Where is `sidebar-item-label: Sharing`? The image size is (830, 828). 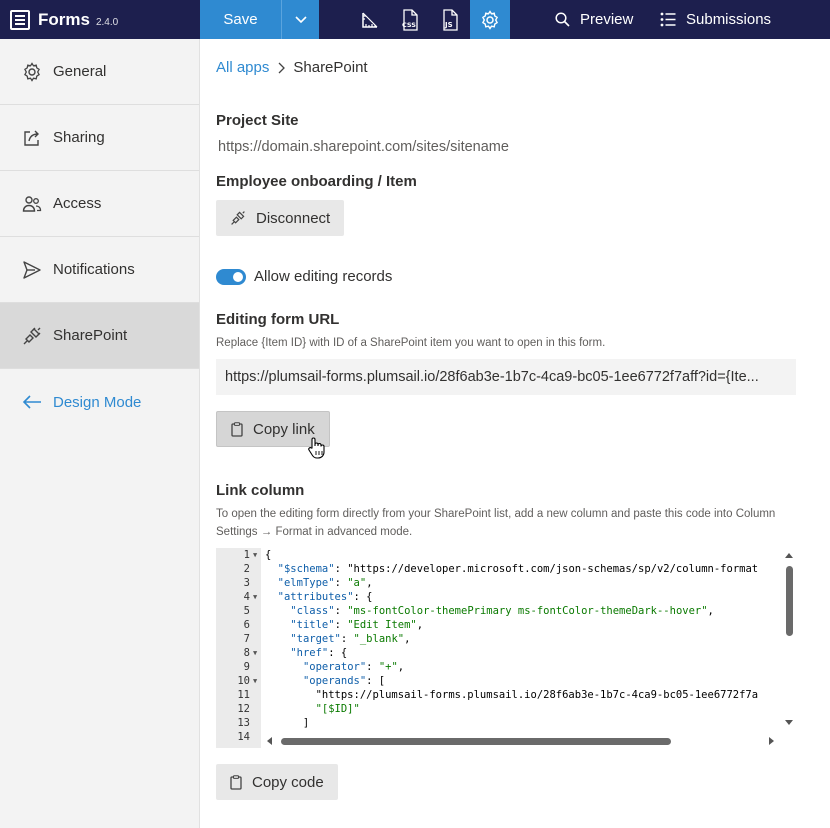 sidebar-item-label: Sharing is located at coordinates (79, 137).